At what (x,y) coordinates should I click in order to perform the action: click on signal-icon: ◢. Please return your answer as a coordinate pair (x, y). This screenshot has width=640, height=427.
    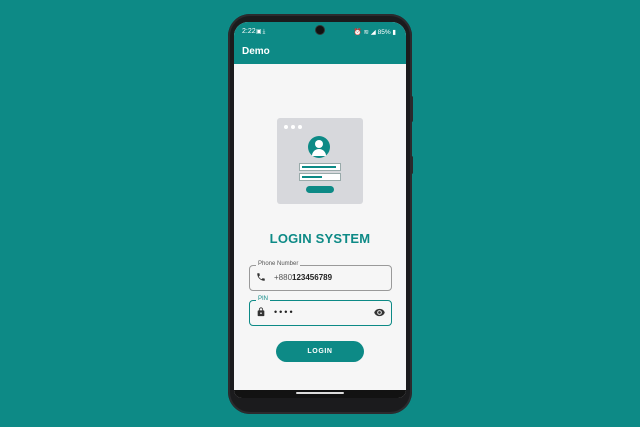
    Looking at the image, I should click on (373, 32).